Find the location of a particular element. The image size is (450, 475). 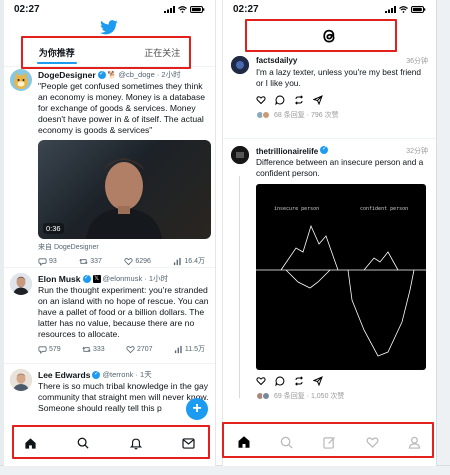

profile-icon is located at coordinates (414, 442).